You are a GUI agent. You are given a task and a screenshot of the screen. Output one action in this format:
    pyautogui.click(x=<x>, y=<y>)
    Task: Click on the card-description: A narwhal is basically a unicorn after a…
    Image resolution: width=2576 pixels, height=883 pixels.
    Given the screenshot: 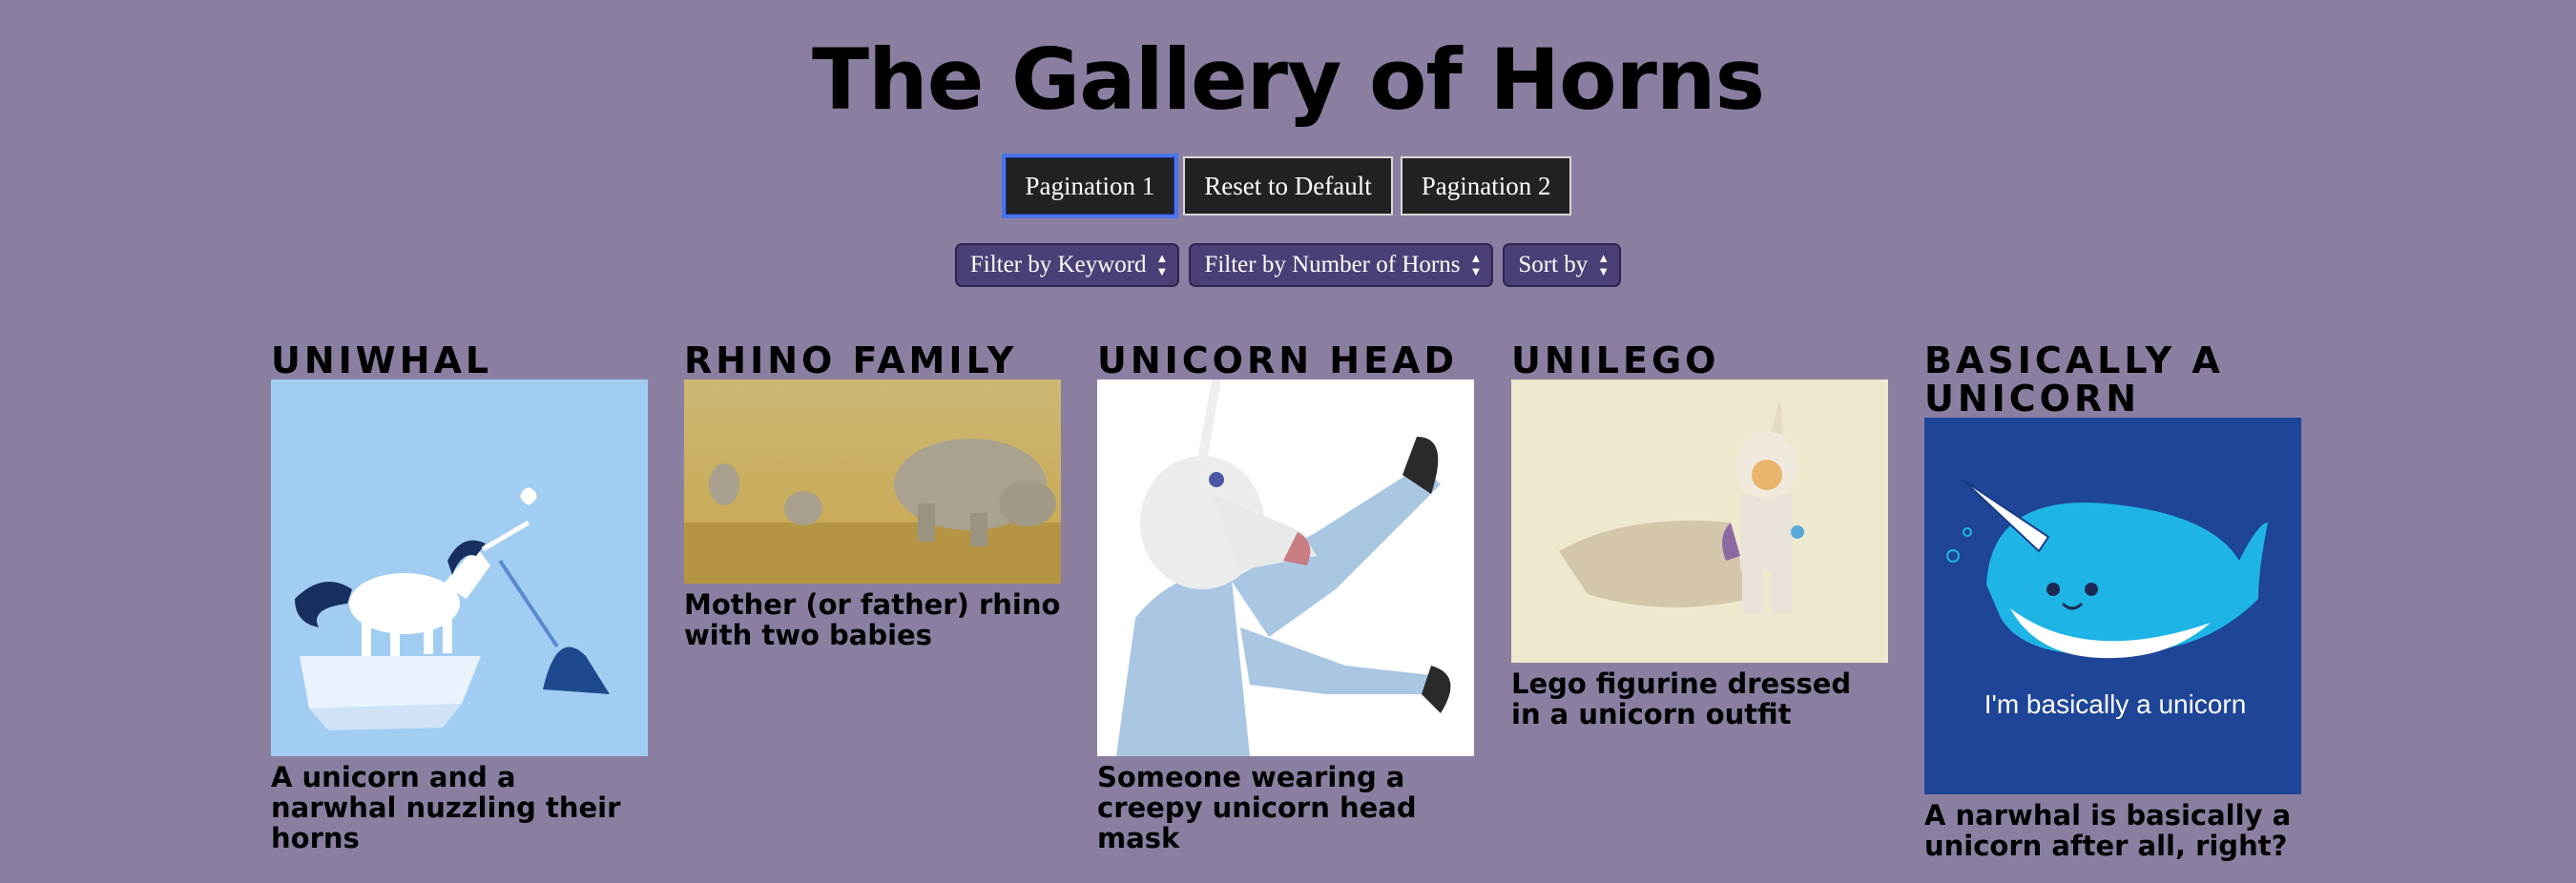 What is the action you would take?
    pyautogui.click(x=2108, y=831)
    